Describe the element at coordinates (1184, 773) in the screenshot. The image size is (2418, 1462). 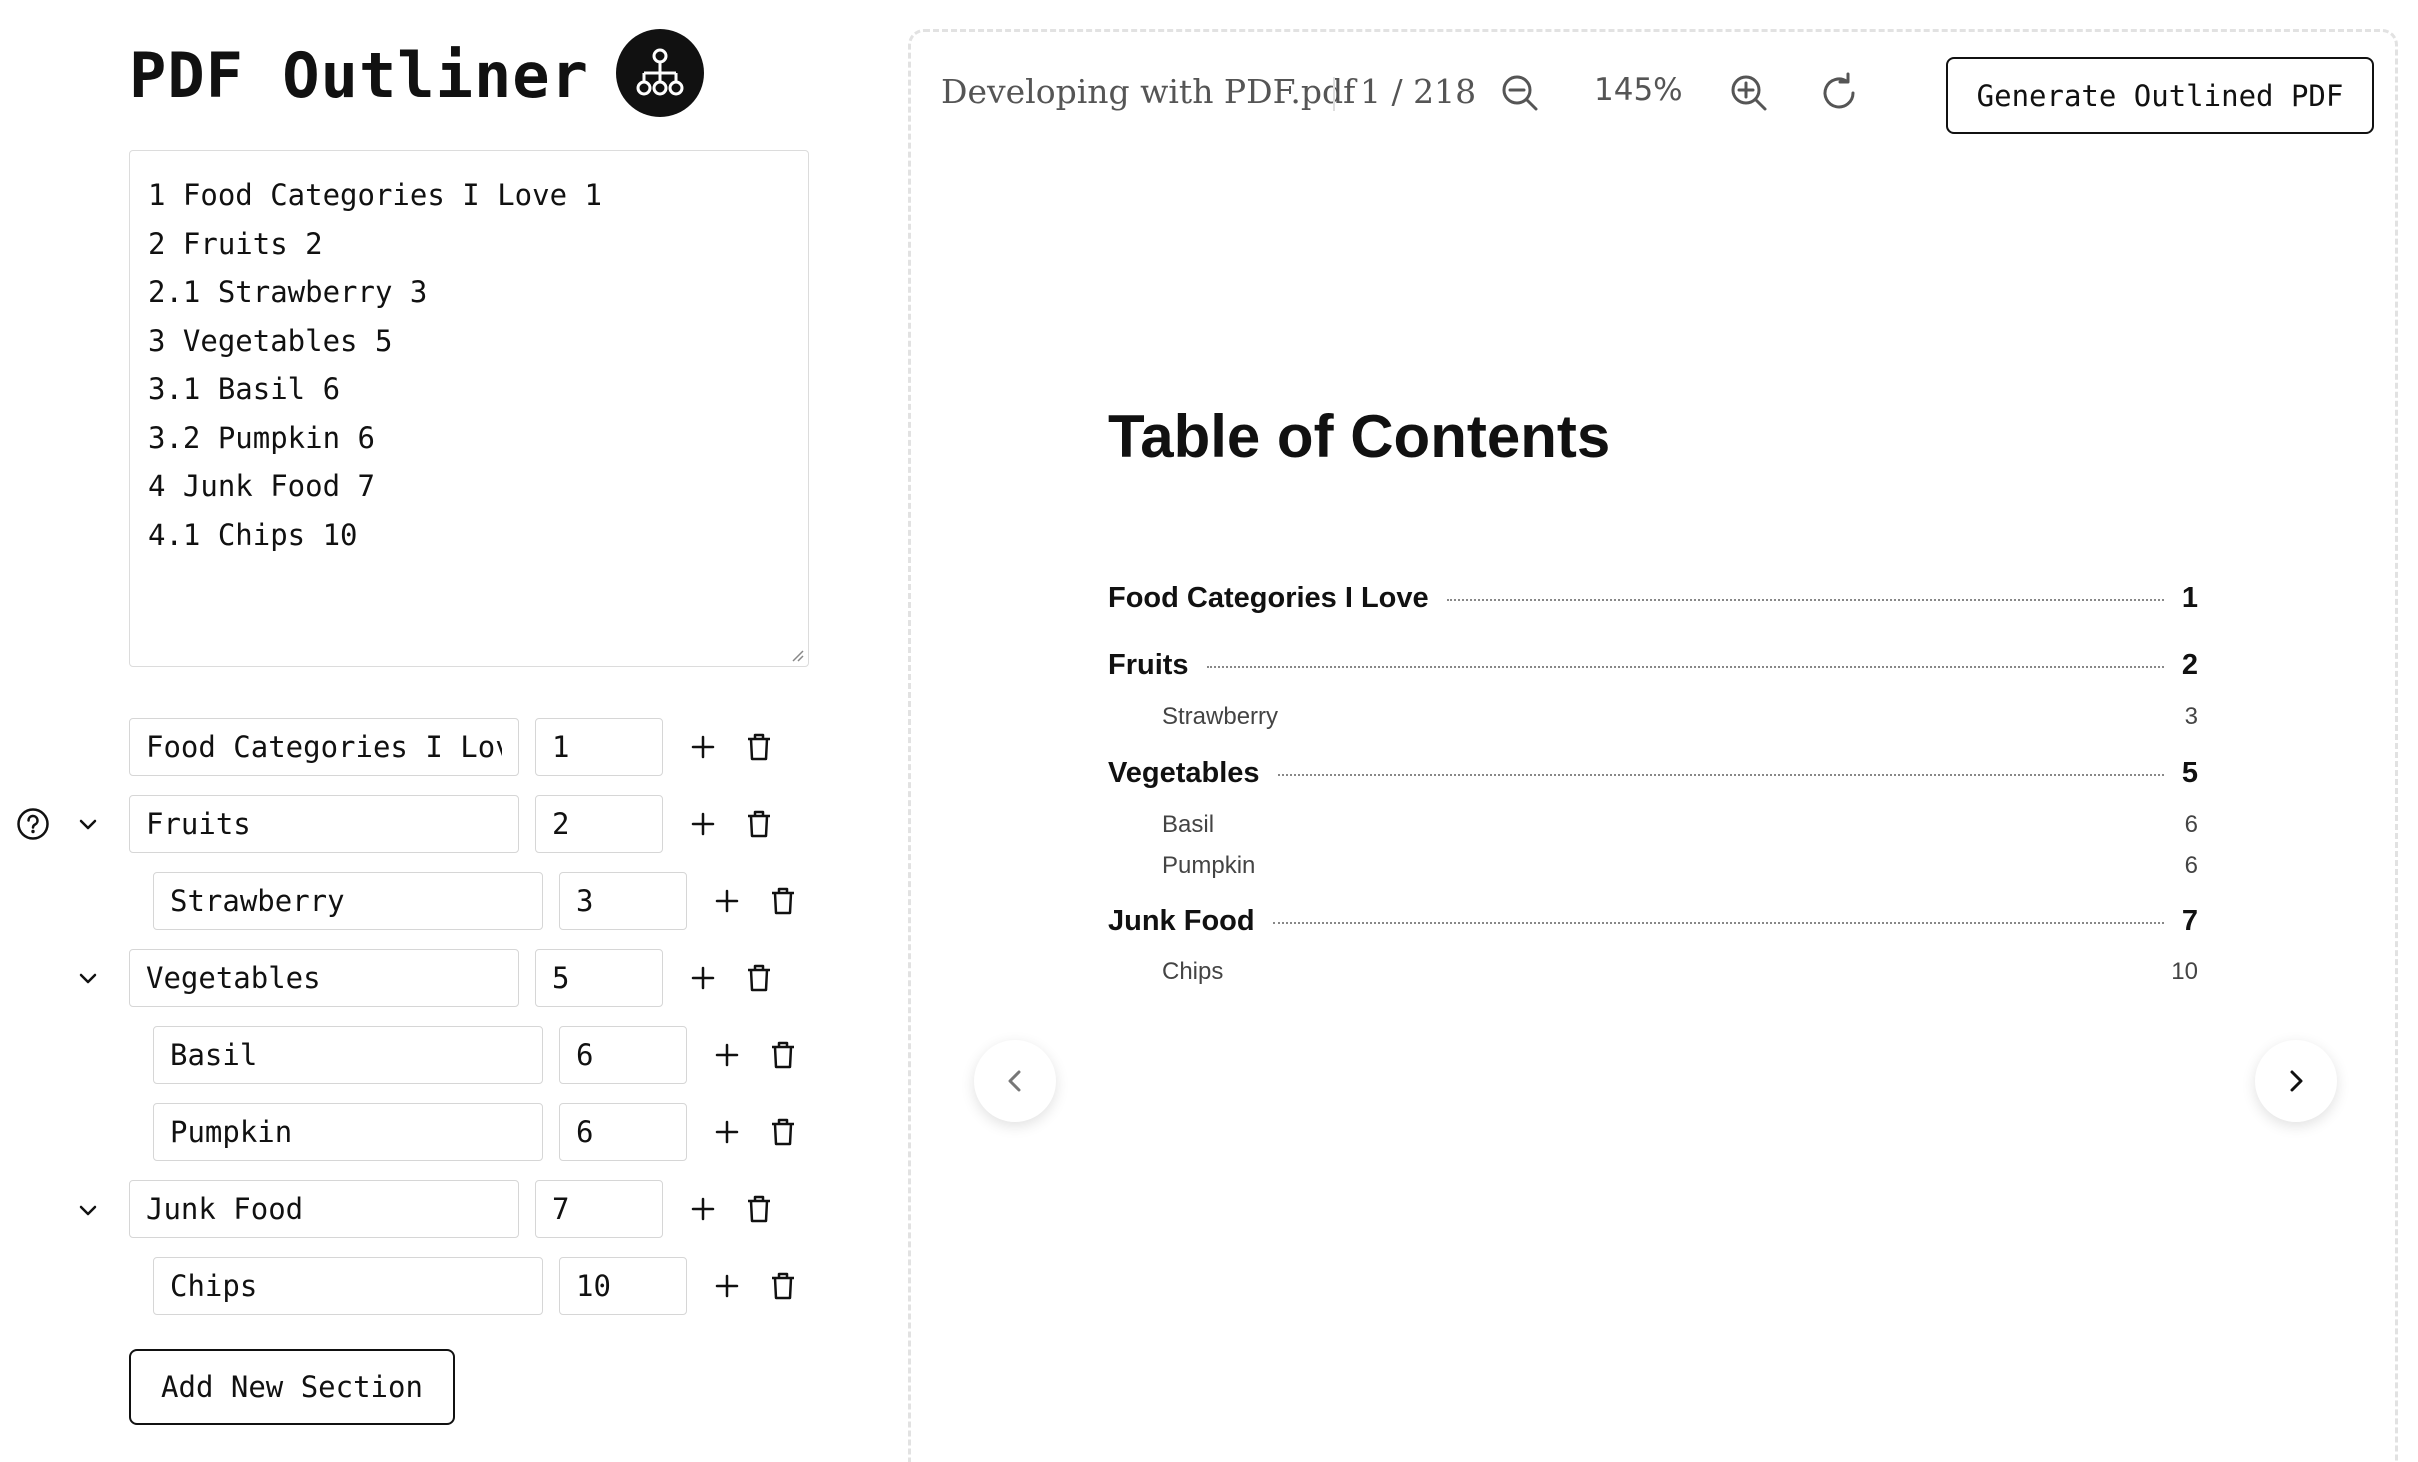
I see `toc-entry-title: Vegetables` at that location.